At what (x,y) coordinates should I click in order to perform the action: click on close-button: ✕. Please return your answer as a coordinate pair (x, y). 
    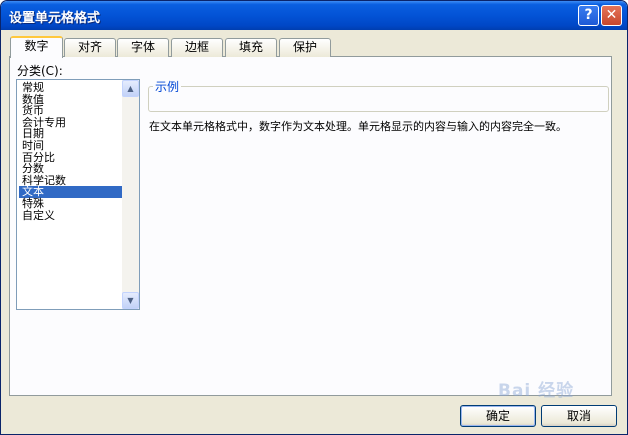
    Looking at the image, I should click on (611, 15).